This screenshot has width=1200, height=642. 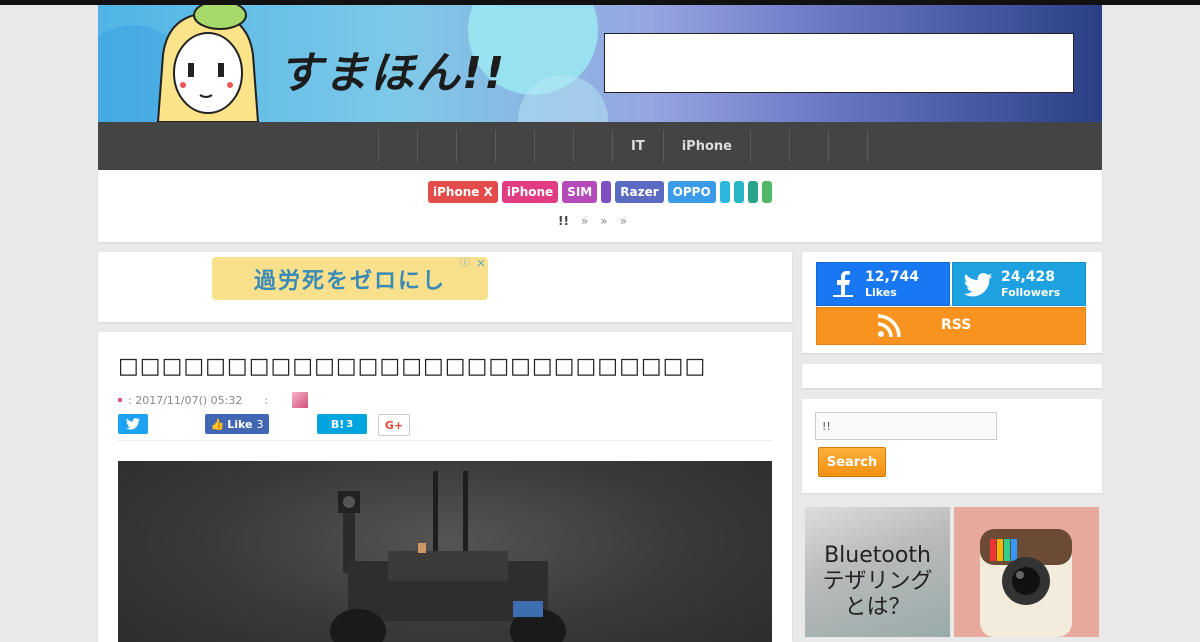 What do you see at coordinates (706, 146) in the screenshot?
I see `nav-item-iphone: iPhone` at bounding box center [706, 146].